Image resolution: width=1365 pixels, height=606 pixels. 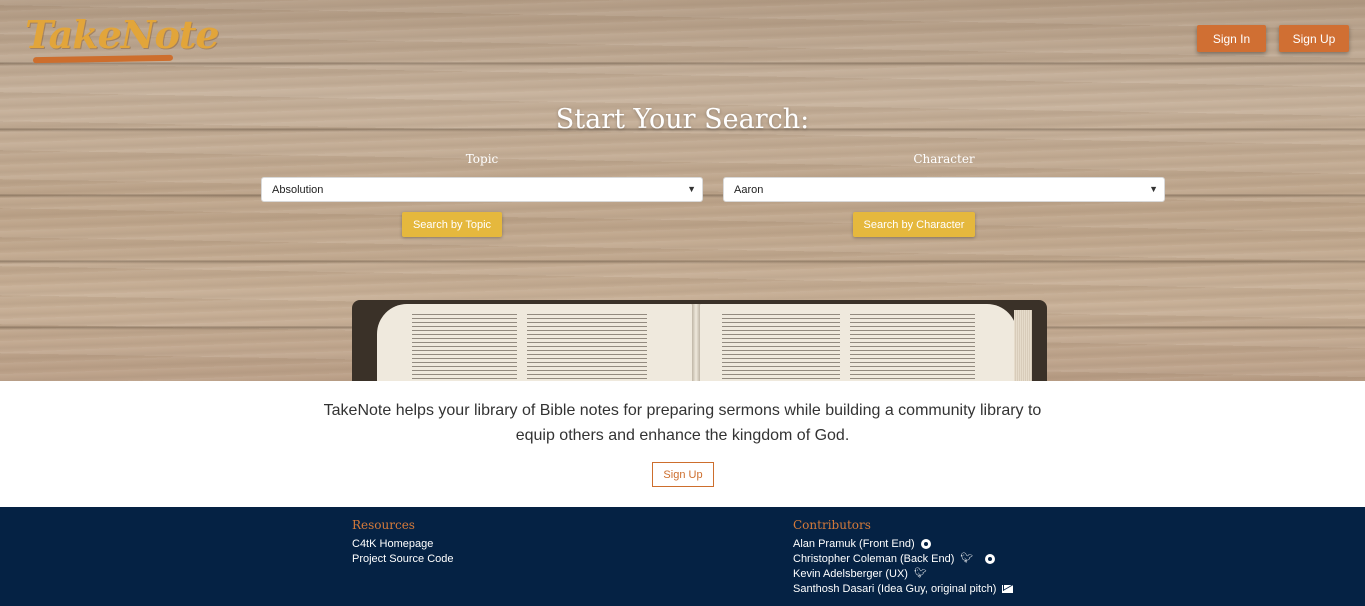 I want to click on topic-select: Absolution ▼, so click(x=482, y=189).